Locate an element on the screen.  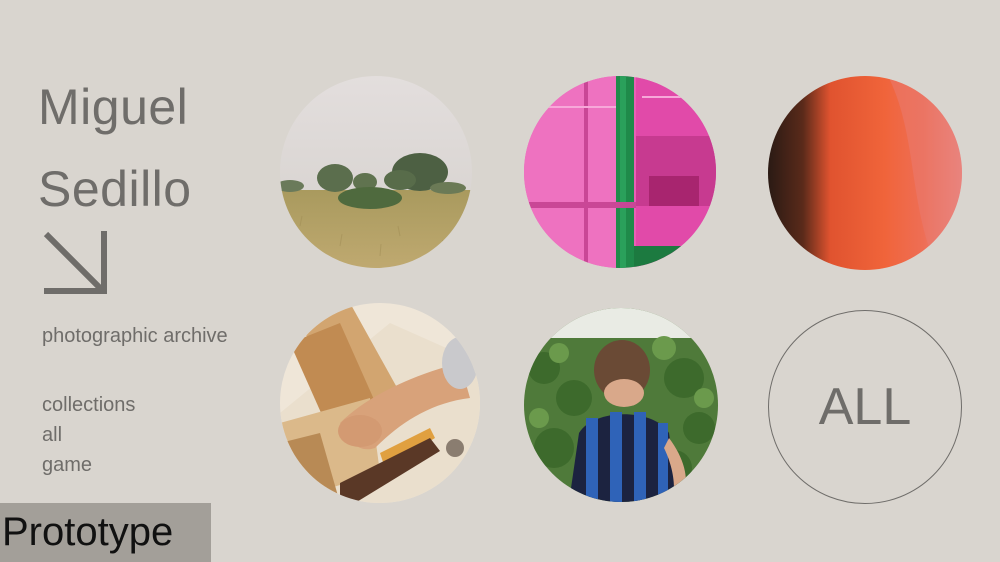
main-nav: collections all game is located at coordinates (88, 435).